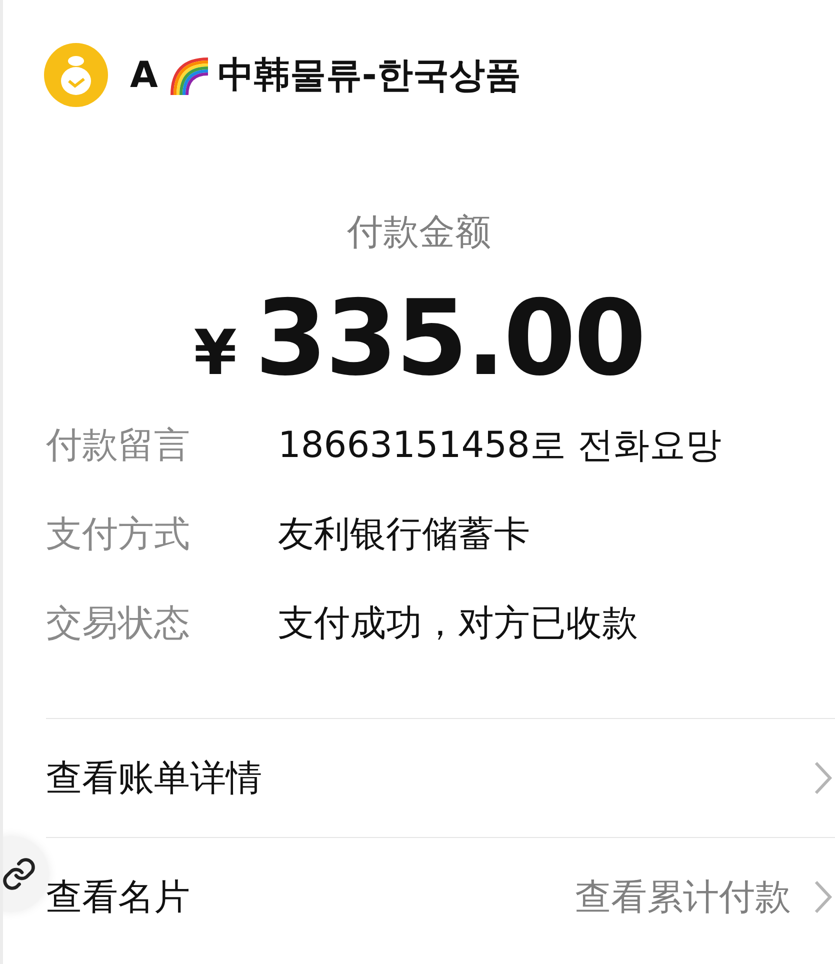 This screenshot has width=835, height=964. I want to click on detail-label: 交易状态, so click(118, 624).